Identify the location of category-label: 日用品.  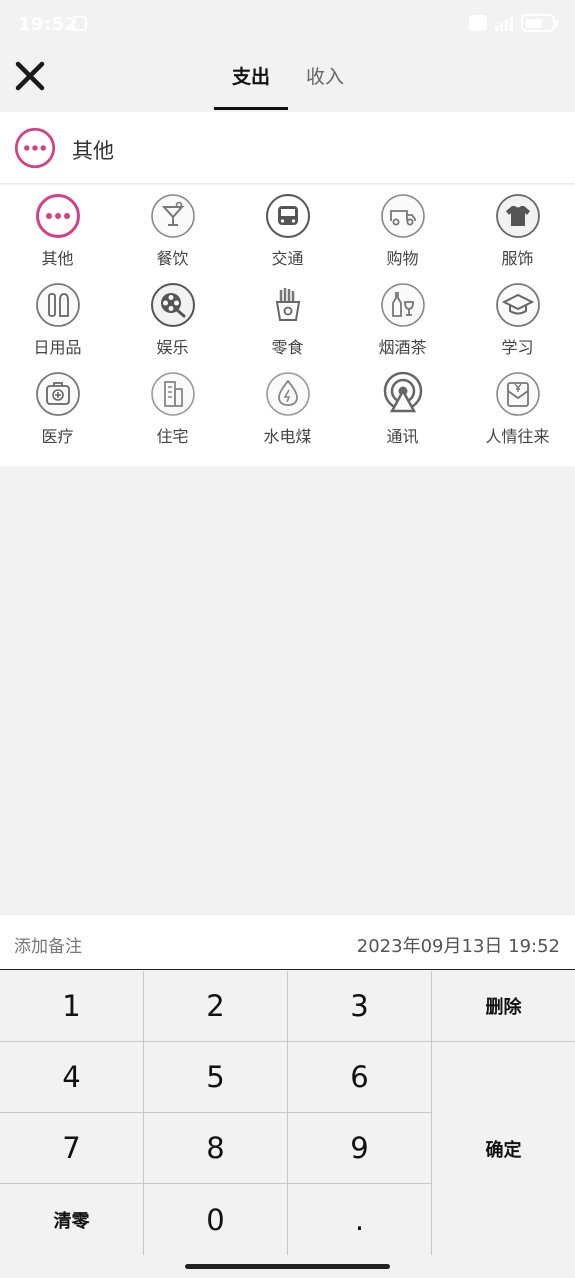
(57, 347).